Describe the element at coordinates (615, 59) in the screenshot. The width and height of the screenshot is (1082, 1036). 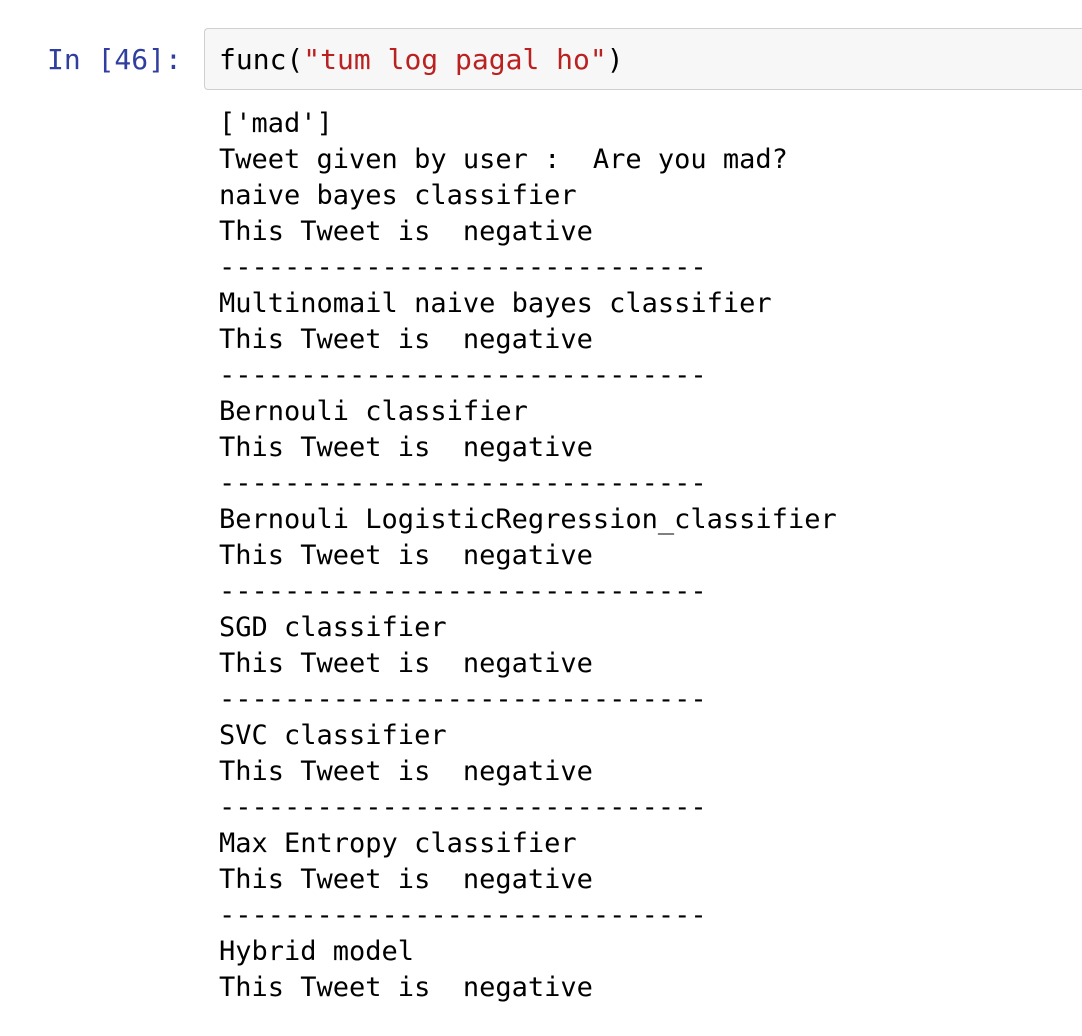
I see `code-call-close: )` at that location.